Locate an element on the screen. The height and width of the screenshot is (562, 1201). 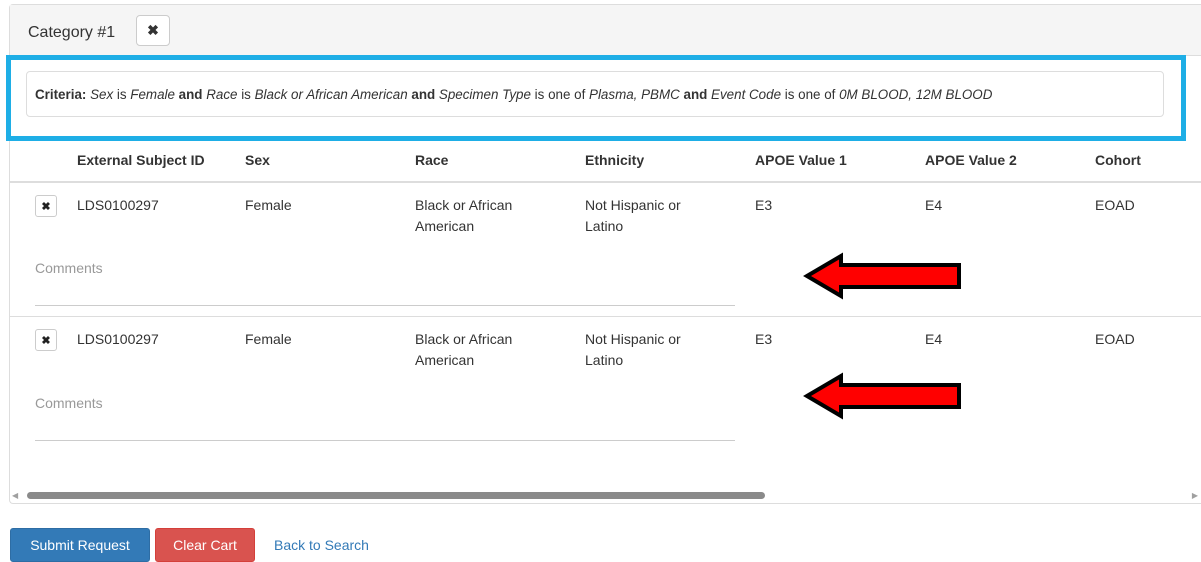
criteria-part: Female is located at coordinates (152, 94).